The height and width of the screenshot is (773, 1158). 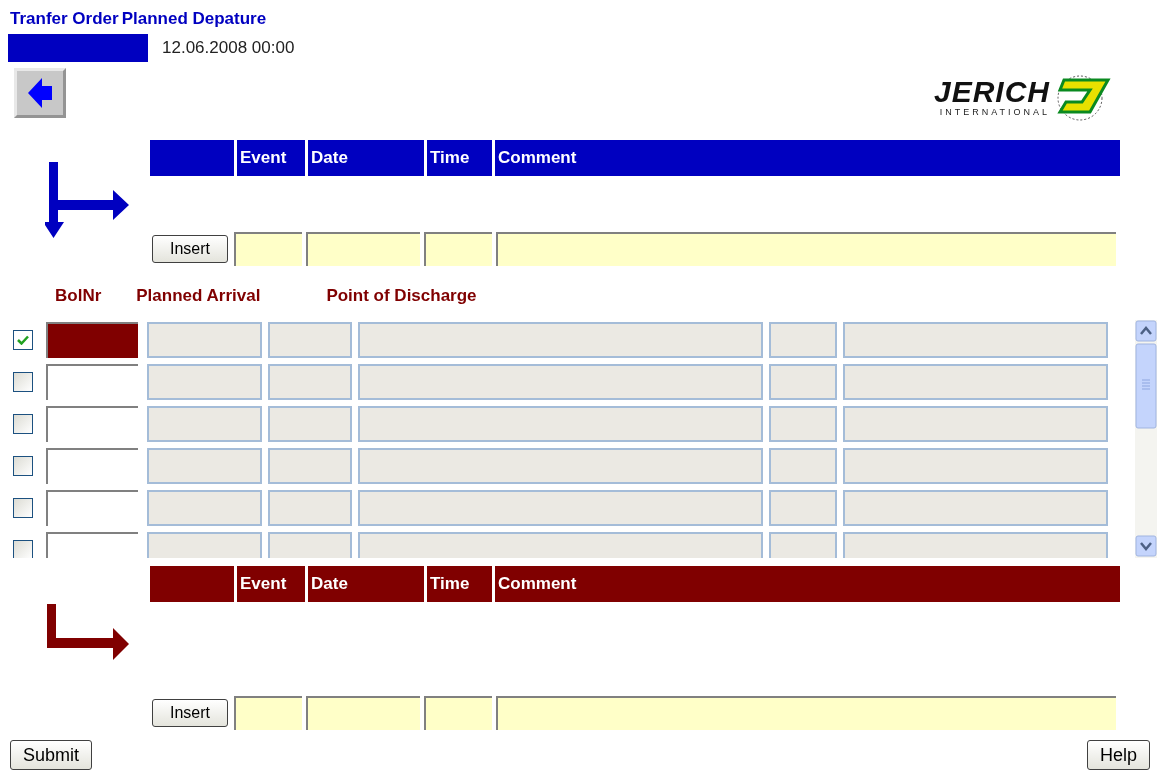 What do you see at coordinates (51, 755) in the screenshot?
I see `submit-button: Submit` at bounding box center [51, 755].